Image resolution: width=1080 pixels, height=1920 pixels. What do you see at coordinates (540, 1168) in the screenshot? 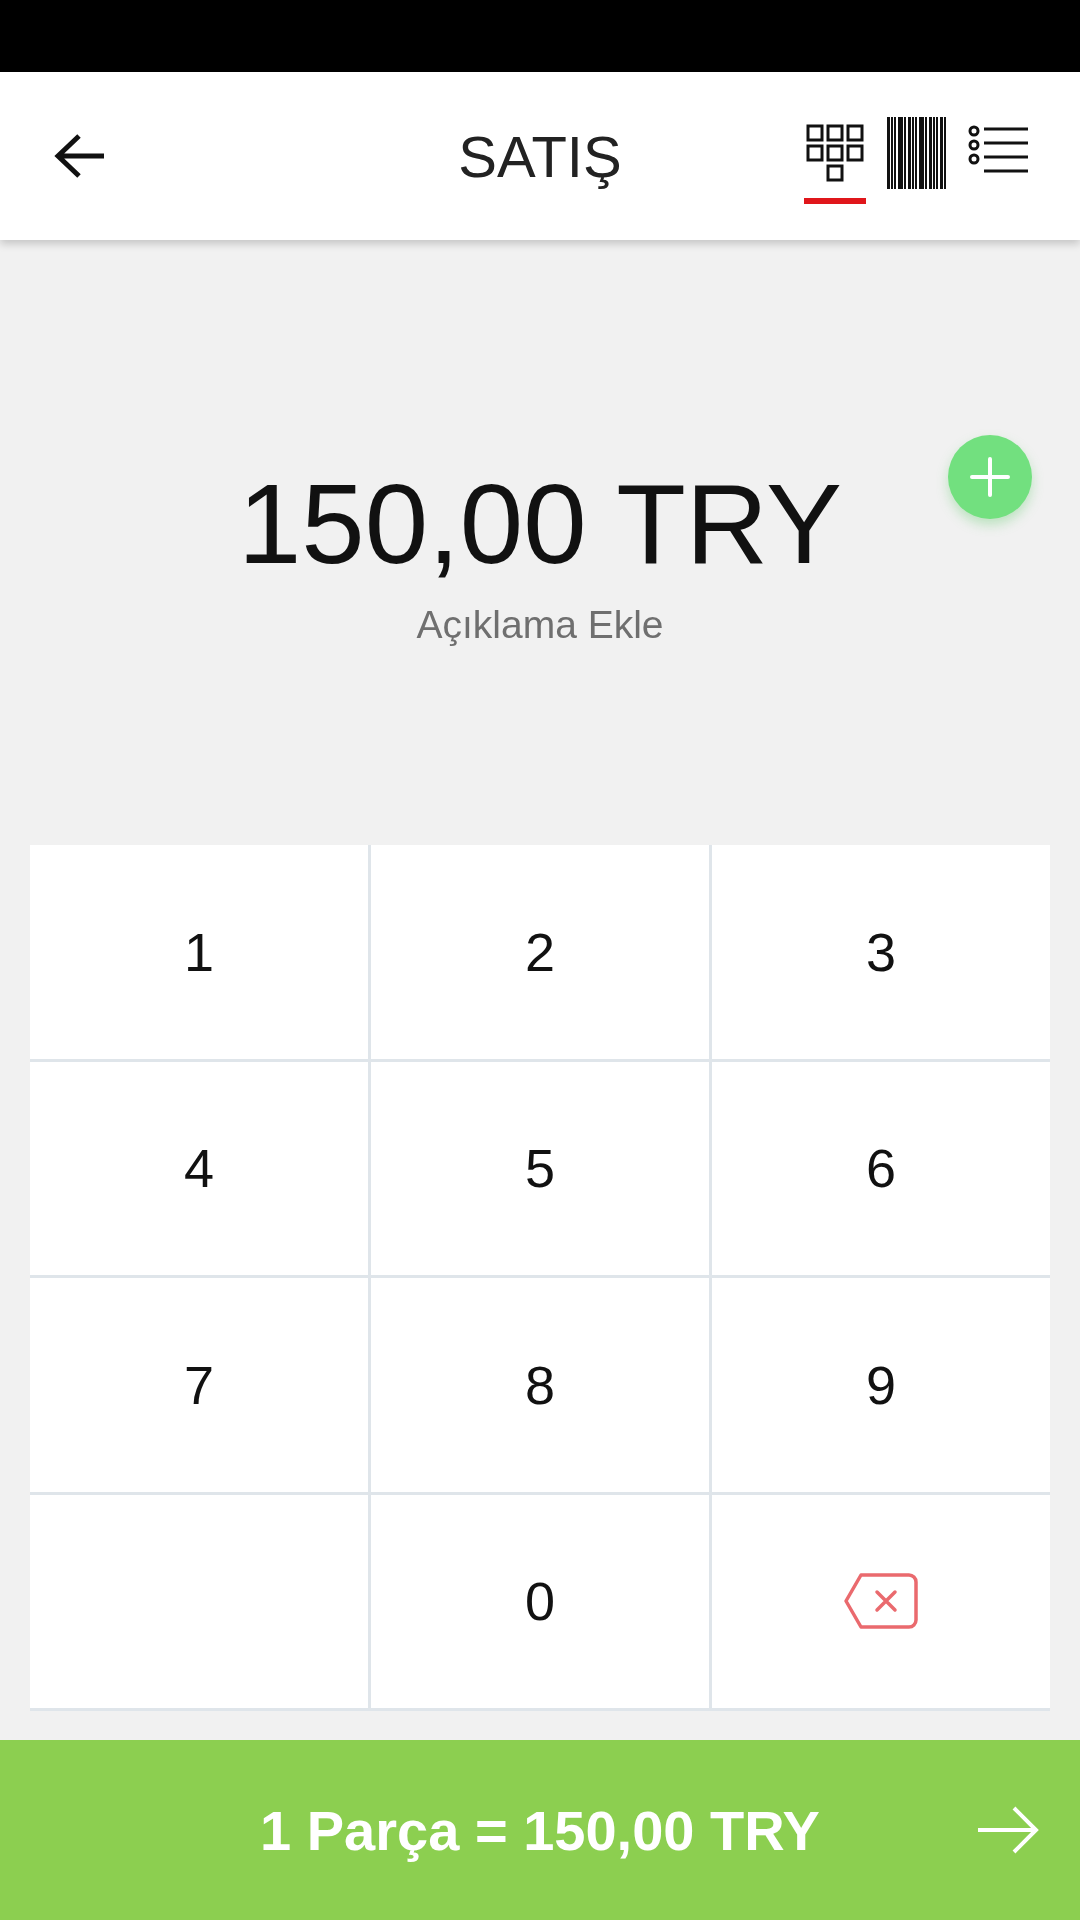
I see `keypad-key: 5` at bounding box center [540, 1168].